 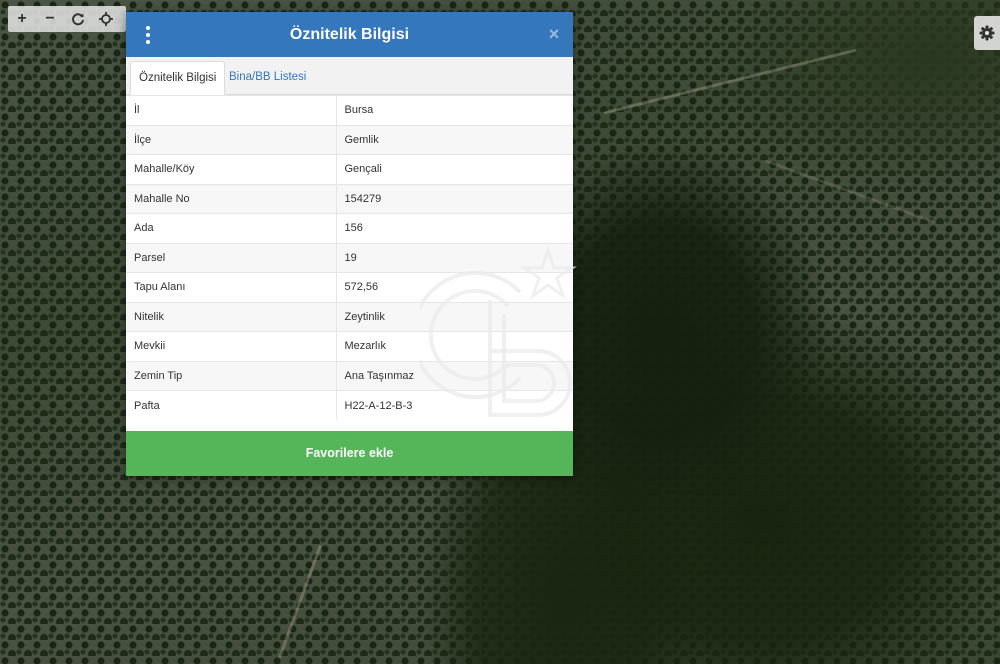 I want to click on dialog-title: Öznitelik Bilgisi, so click(x=349, y=34).